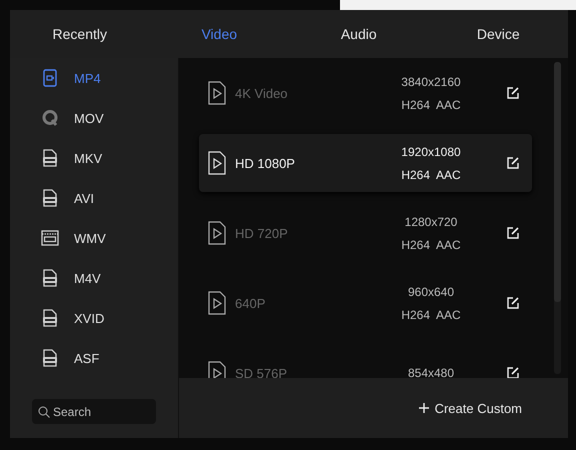 This screenshot has height=450, width=576. What do you see at coordinates (50, 238) in the screenshot?
I see `film-strip-icon` at bounding box center [50, 238].